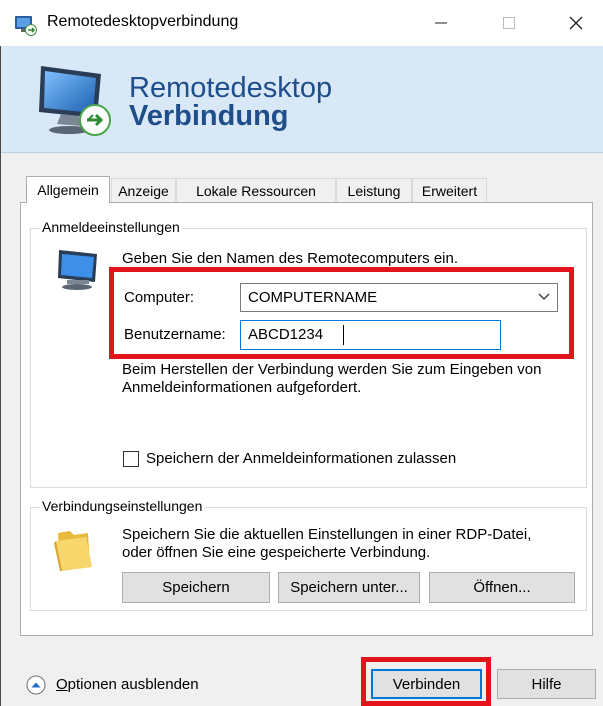 This screenshot has width=603, height=706. What do you see at coordinates (286, 334) in the screenshot?
I see `username-value: ABCD1234` at bounding box center [286, 334].